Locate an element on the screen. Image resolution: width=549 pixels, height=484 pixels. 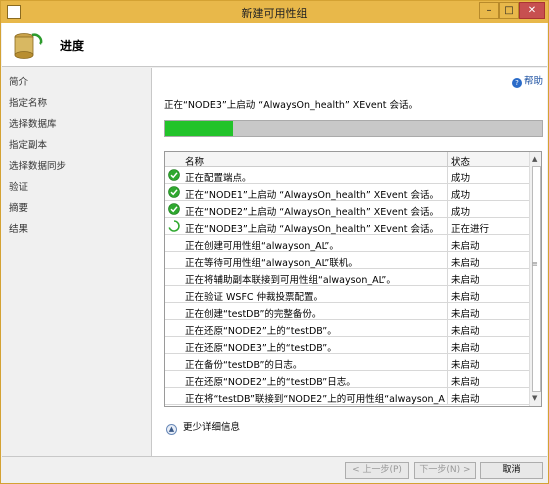
previous-button: < 上一步(P) is located at coordinates (377, 470).